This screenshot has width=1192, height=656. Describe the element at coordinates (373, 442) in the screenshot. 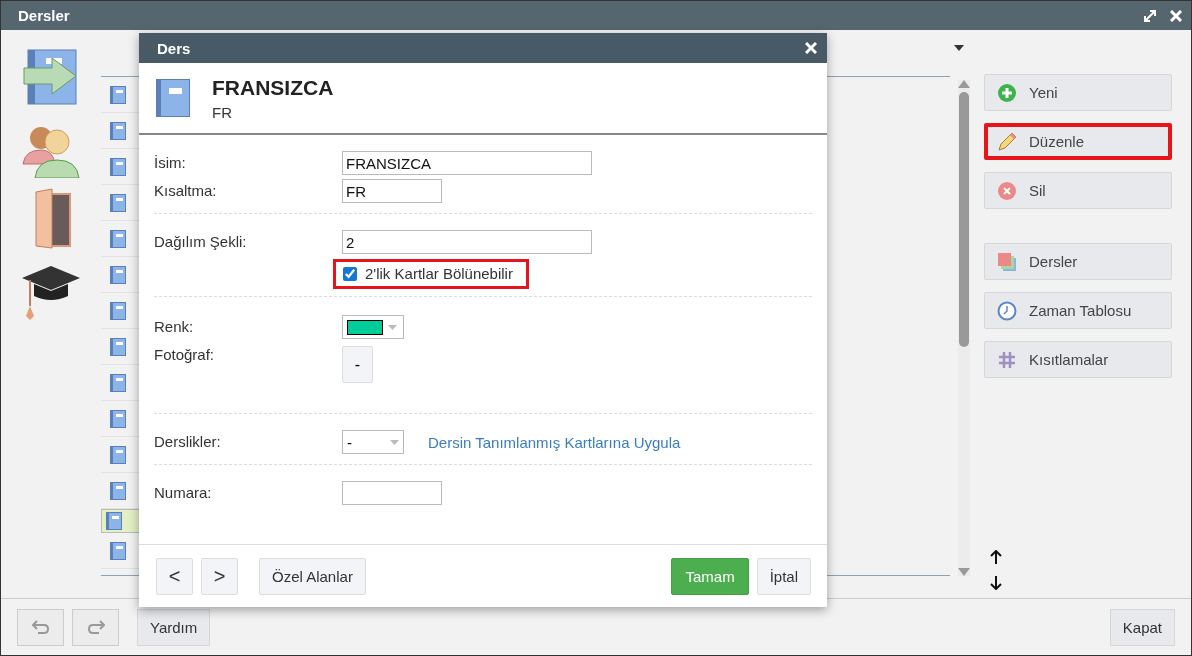

I see `classroom-select: -` at that location.